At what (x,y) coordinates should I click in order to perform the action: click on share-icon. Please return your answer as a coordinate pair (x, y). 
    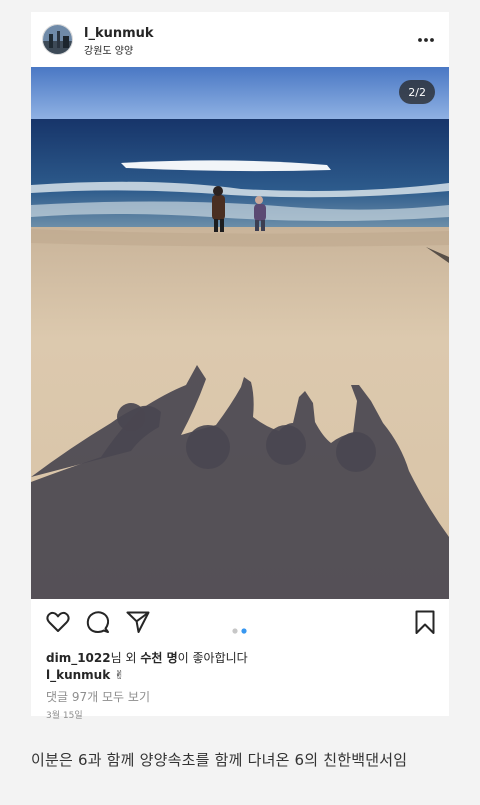
    Looking at the image, I should click on (138, 622).